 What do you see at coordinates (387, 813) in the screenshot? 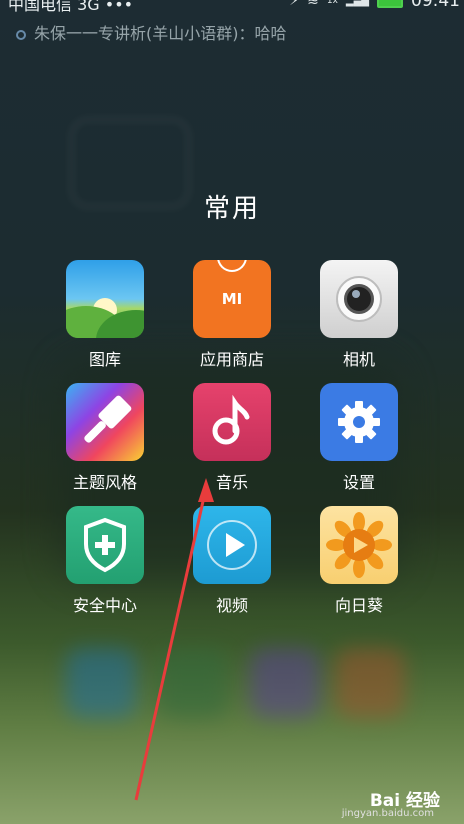
I see `watermark-url: jingyan.baidu.com` at bounding box center [387, 813].